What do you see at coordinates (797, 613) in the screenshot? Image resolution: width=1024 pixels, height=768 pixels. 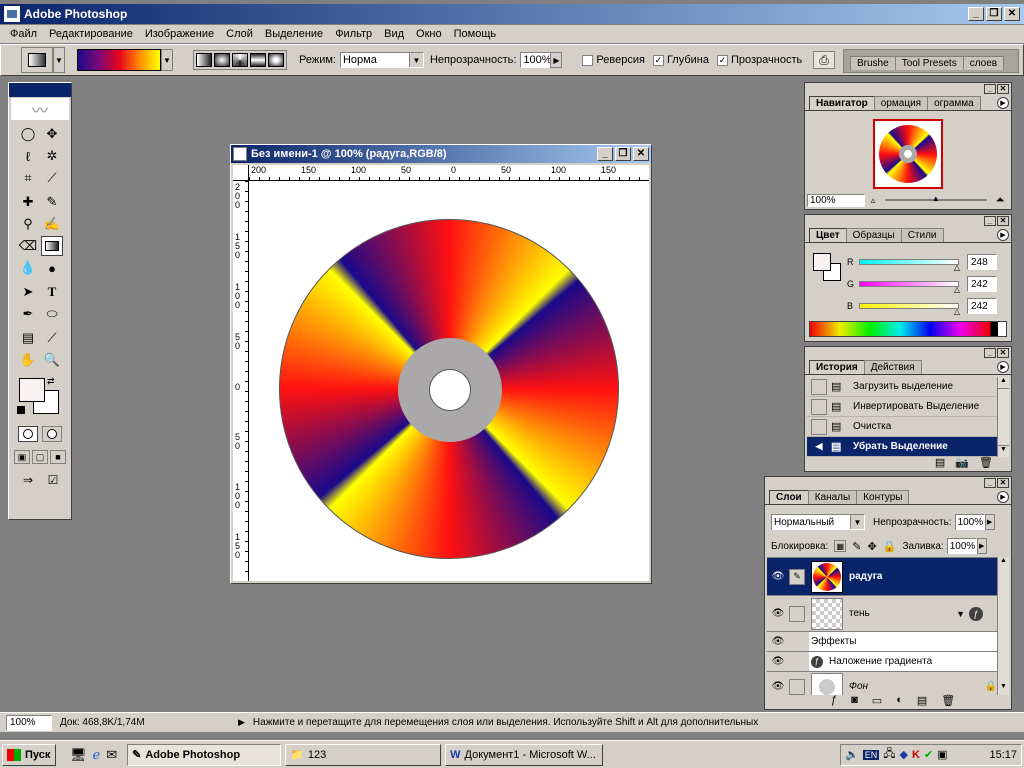 I see `layer-link-box` at bounding box center [797, 613].